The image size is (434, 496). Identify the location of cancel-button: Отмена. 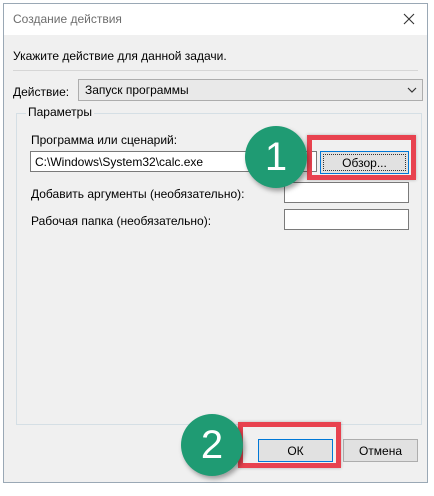
(380, 450).